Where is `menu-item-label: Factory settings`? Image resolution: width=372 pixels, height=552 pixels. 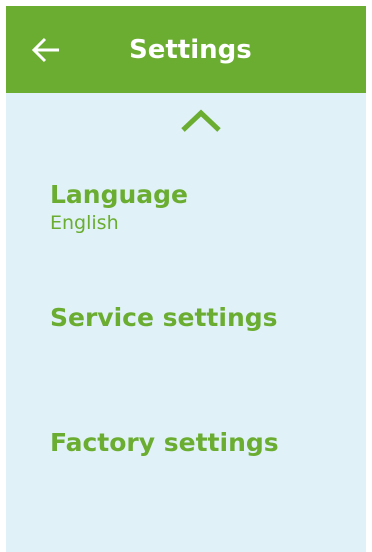
menu-item-label: Factory settings is located at coordinates (164, 442).